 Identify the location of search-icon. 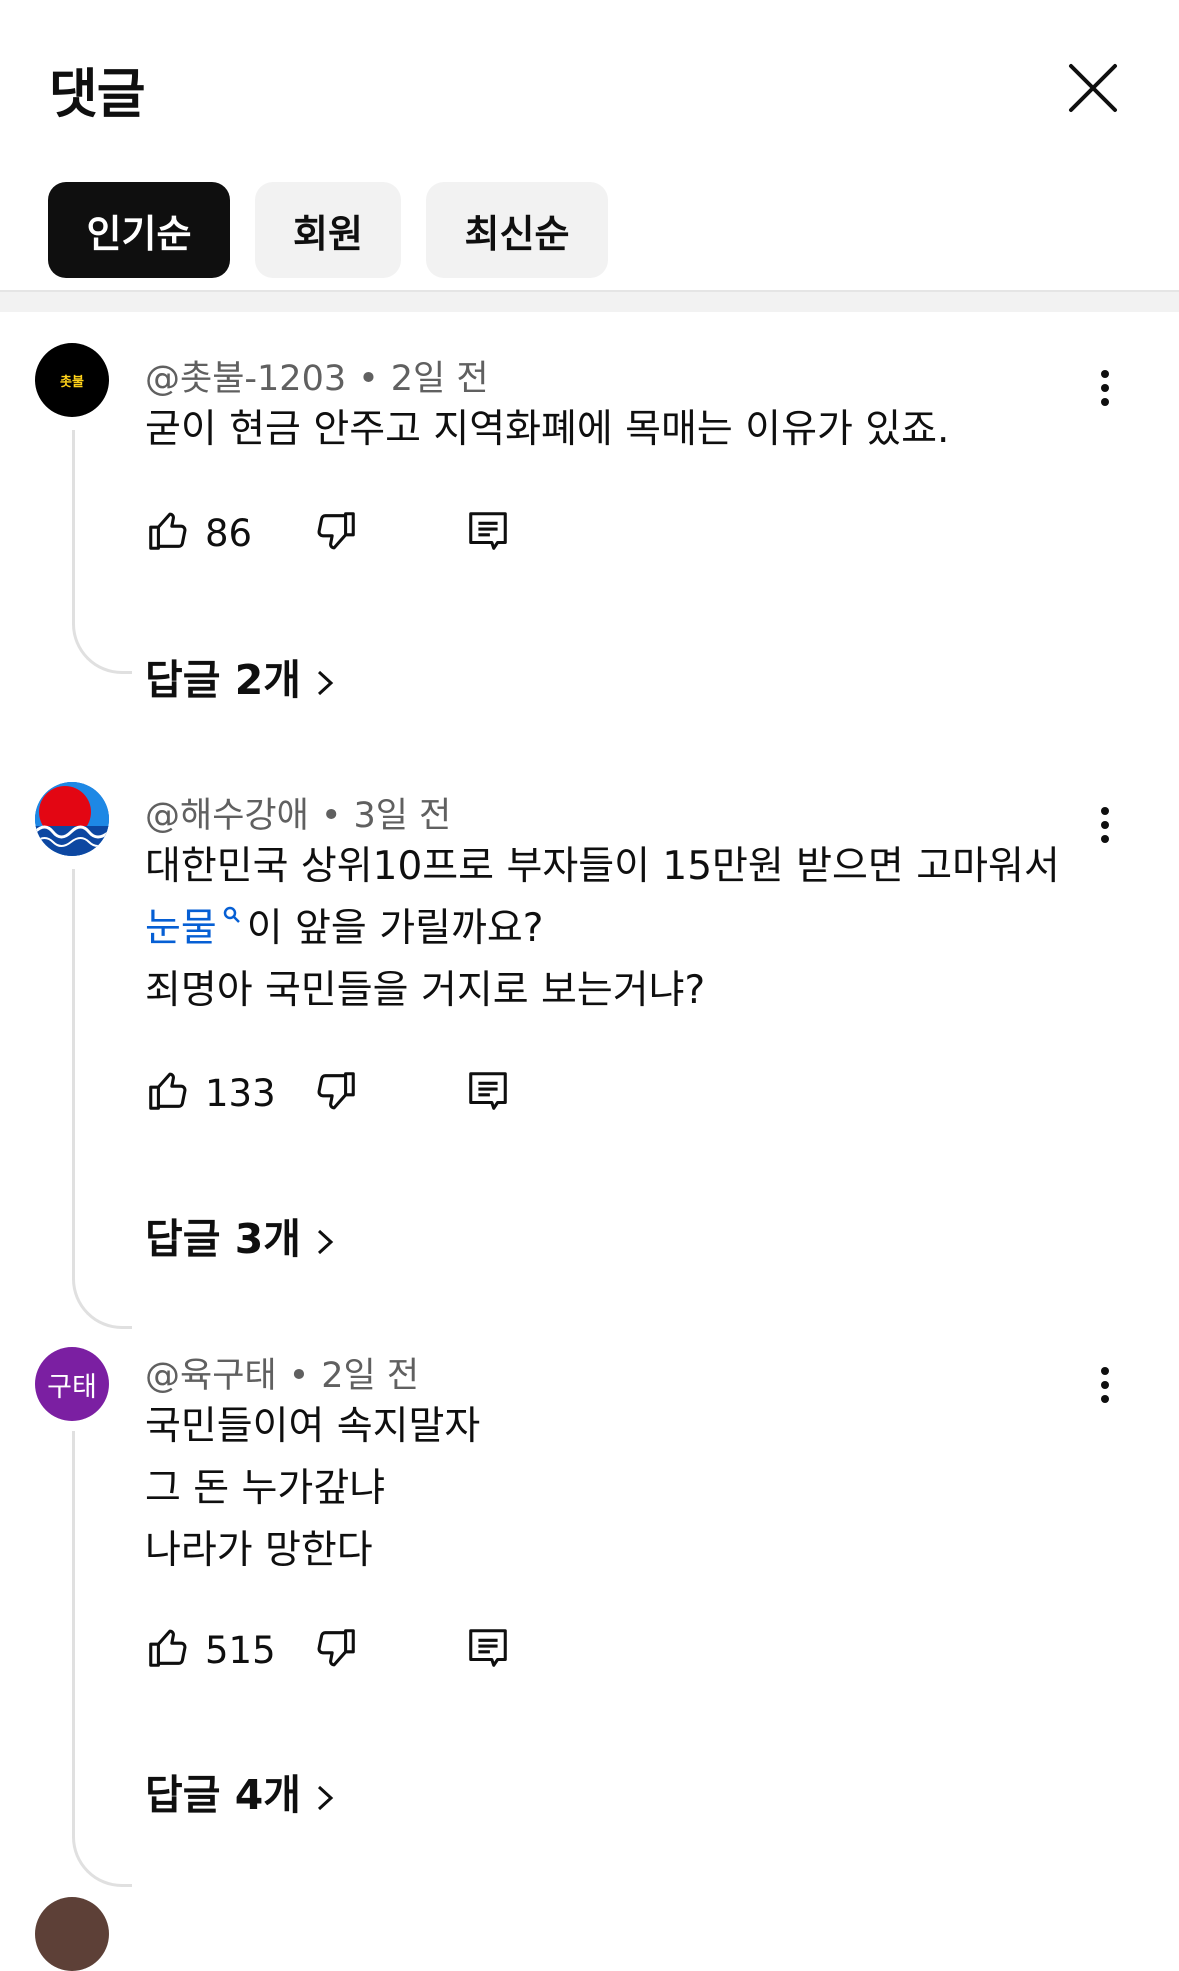
(231, 914).